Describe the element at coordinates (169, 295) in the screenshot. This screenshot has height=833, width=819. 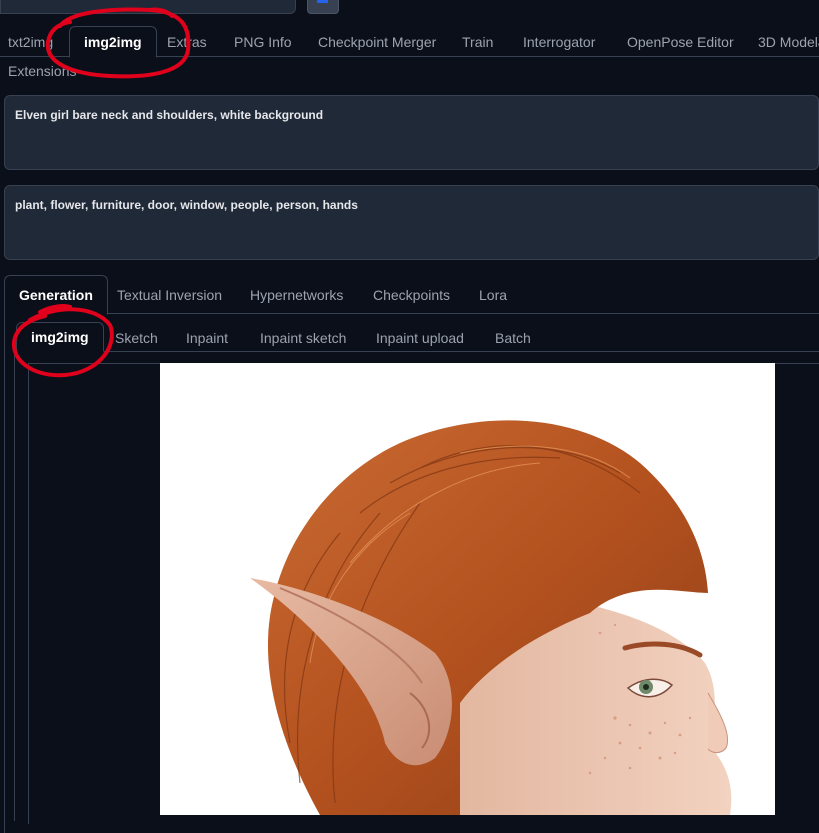
I see `tab-textual-inversion: Textual Inversion` at that location.